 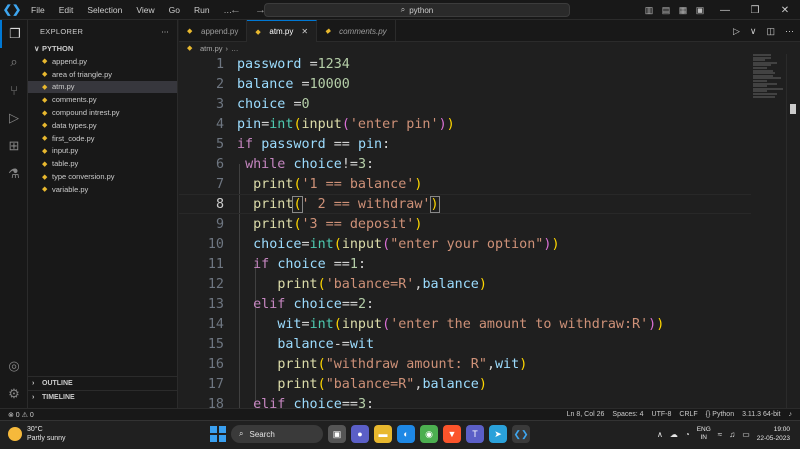 I want to click on toggle-secondary-sidebar-icon: ▦, so click(x=683, y=10).